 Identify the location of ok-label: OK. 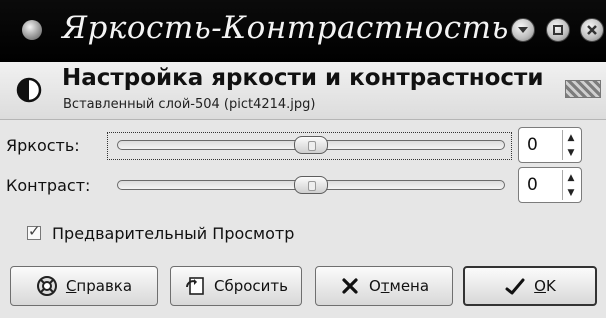
(545, 286).